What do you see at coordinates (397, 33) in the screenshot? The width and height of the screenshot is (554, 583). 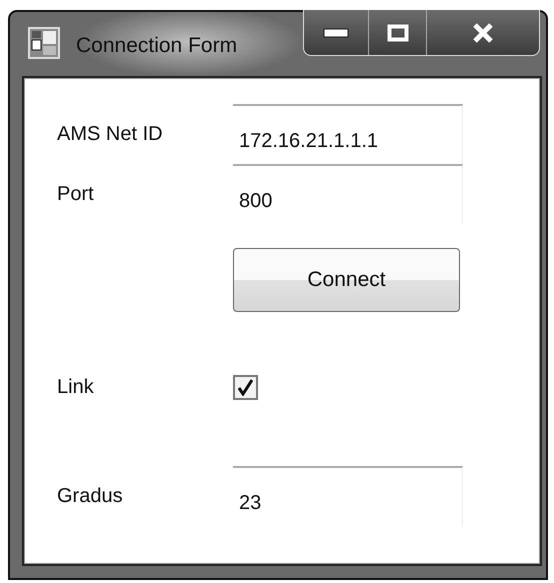 I see `maximize-icon` at bounding box center [397, 33].